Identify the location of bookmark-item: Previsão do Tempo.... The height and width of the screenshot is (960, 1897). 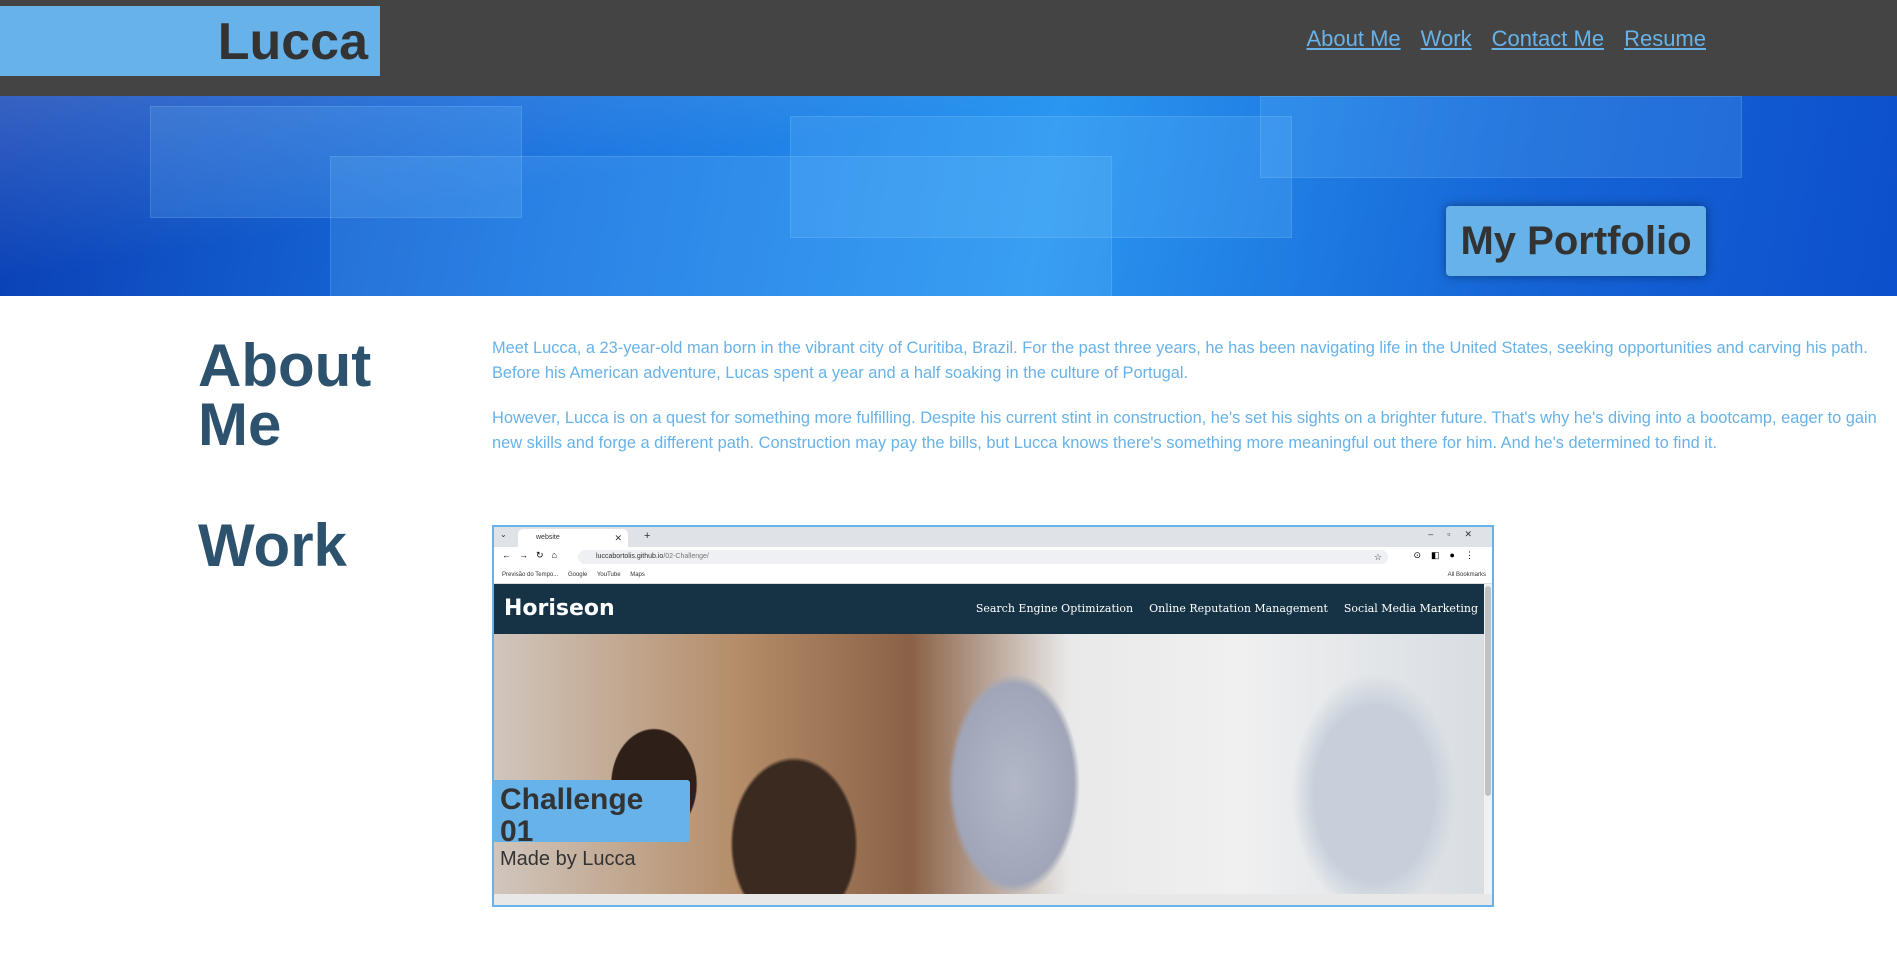
(530, 575).